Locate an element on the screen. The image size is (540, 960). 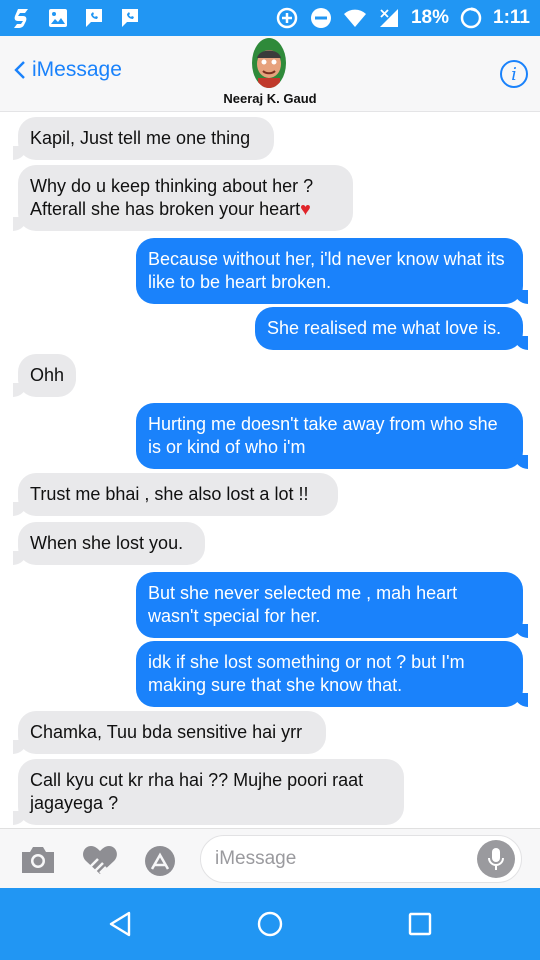
mic-button is located at coordinates (496, 859).